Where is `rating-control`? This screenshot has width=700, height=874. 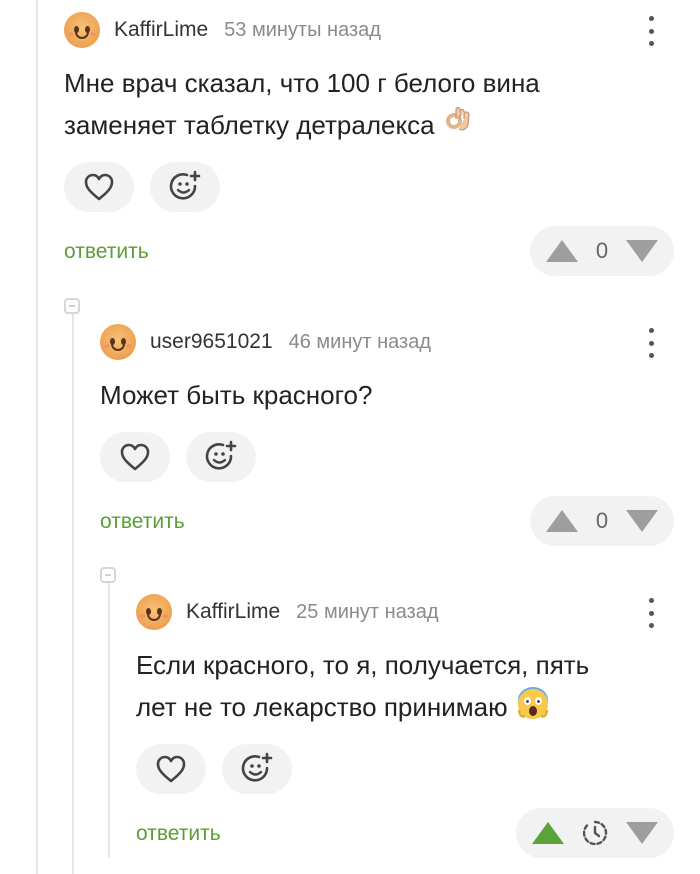 rating-control is located at coordinates (595, 833).